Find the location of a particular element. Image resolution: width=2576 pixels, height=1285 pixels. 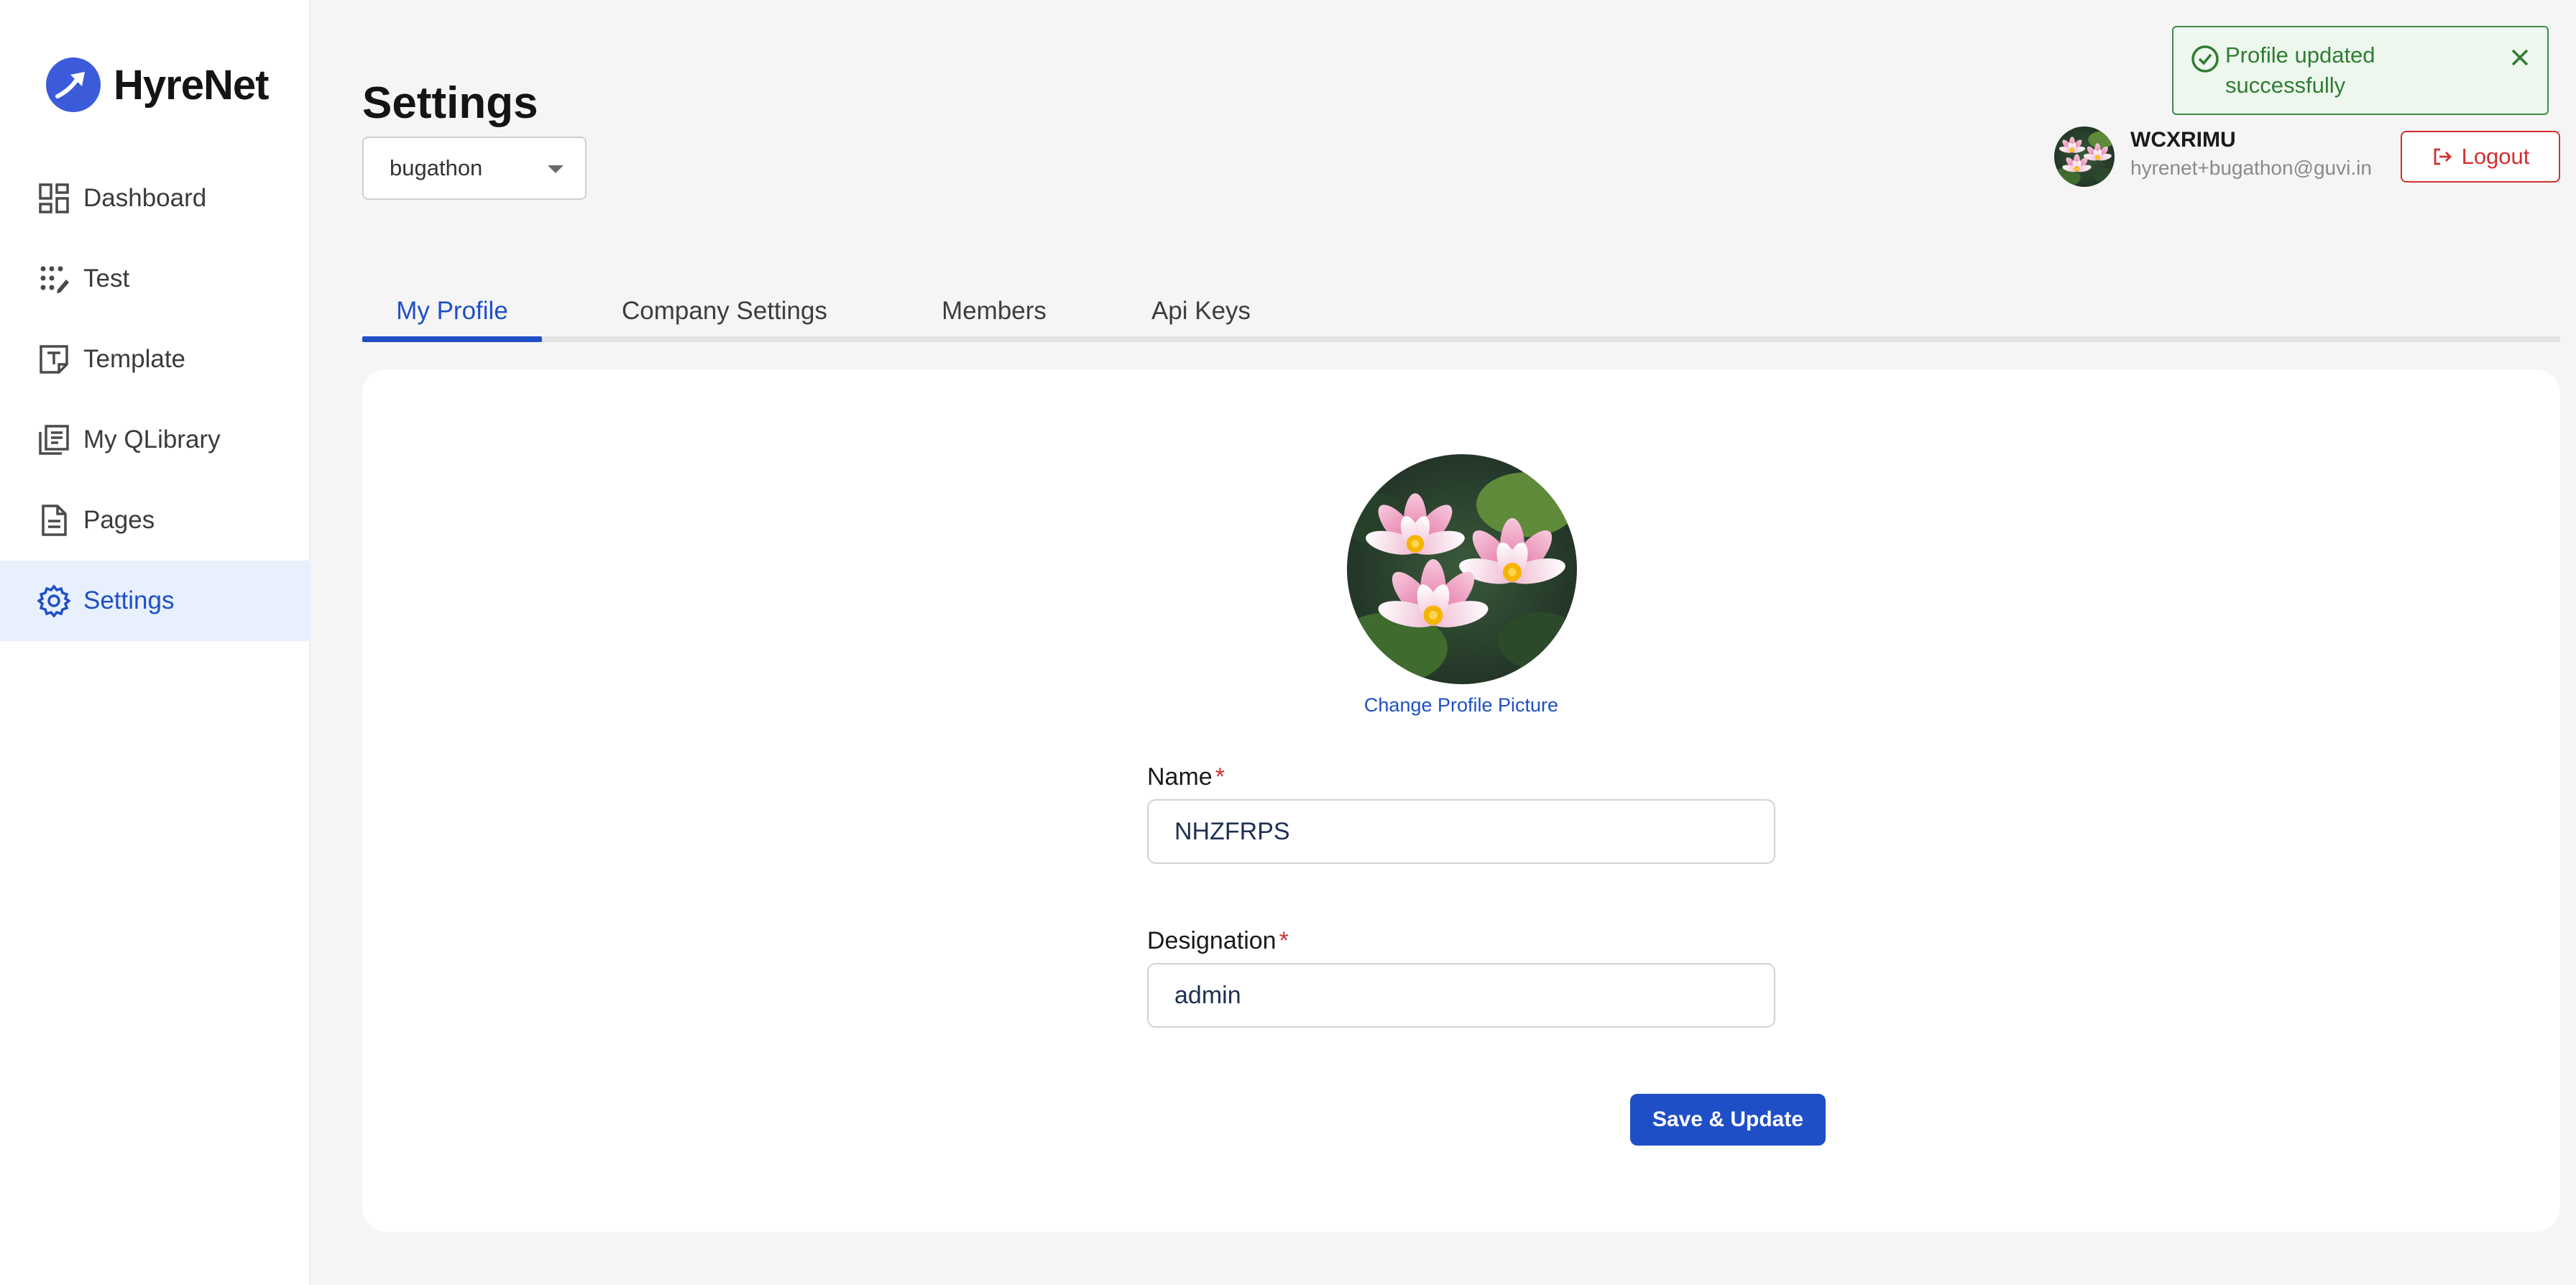

sidebar-item-template: Template is located at coordinates (155, 359).